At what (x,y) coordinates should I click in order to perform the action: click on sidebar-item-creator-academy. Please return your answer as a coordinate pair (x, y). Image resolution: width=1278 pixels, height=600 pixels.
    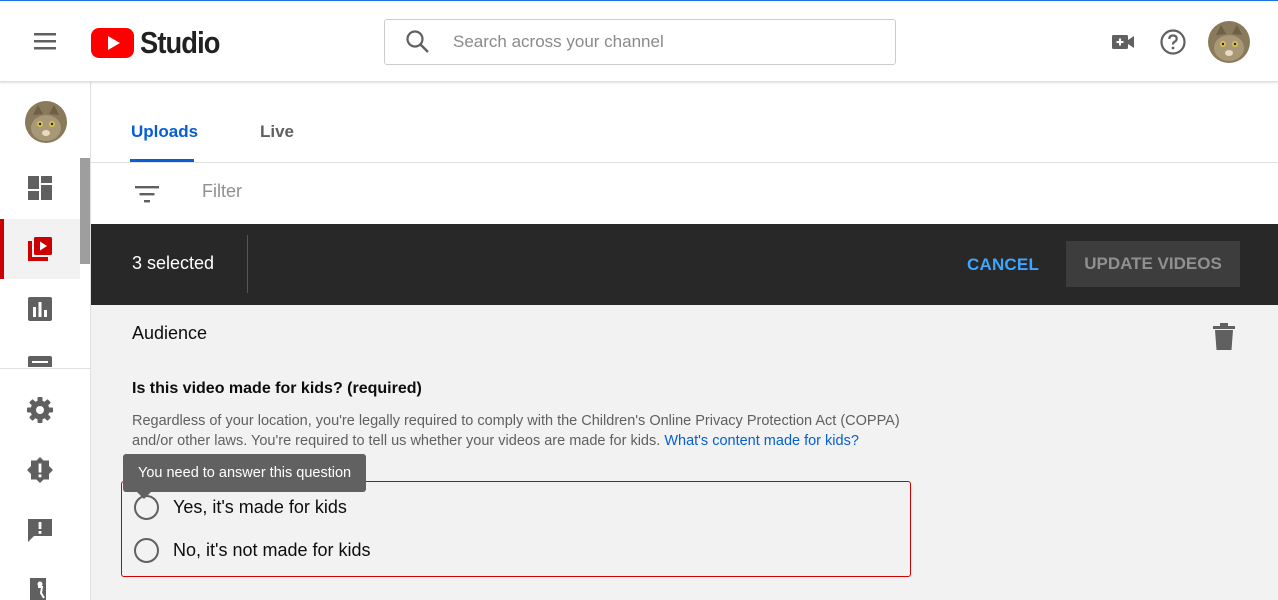
    Looking at the image, I should click on (40, 580).